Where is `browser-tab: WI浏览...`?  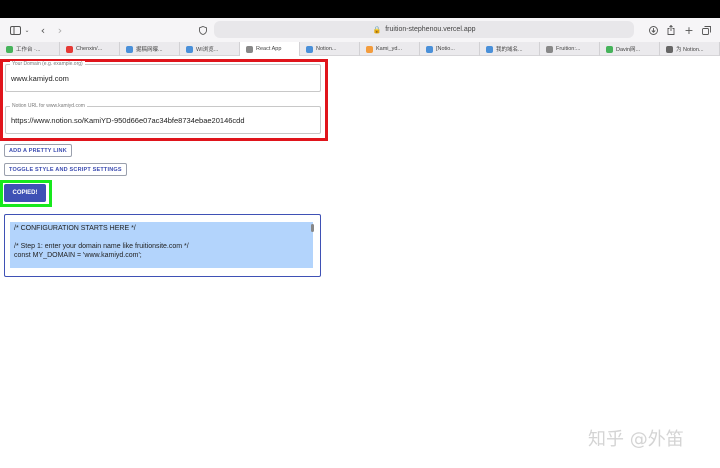
browser-tab: WI浏览... is located at coordinates (210, 49).